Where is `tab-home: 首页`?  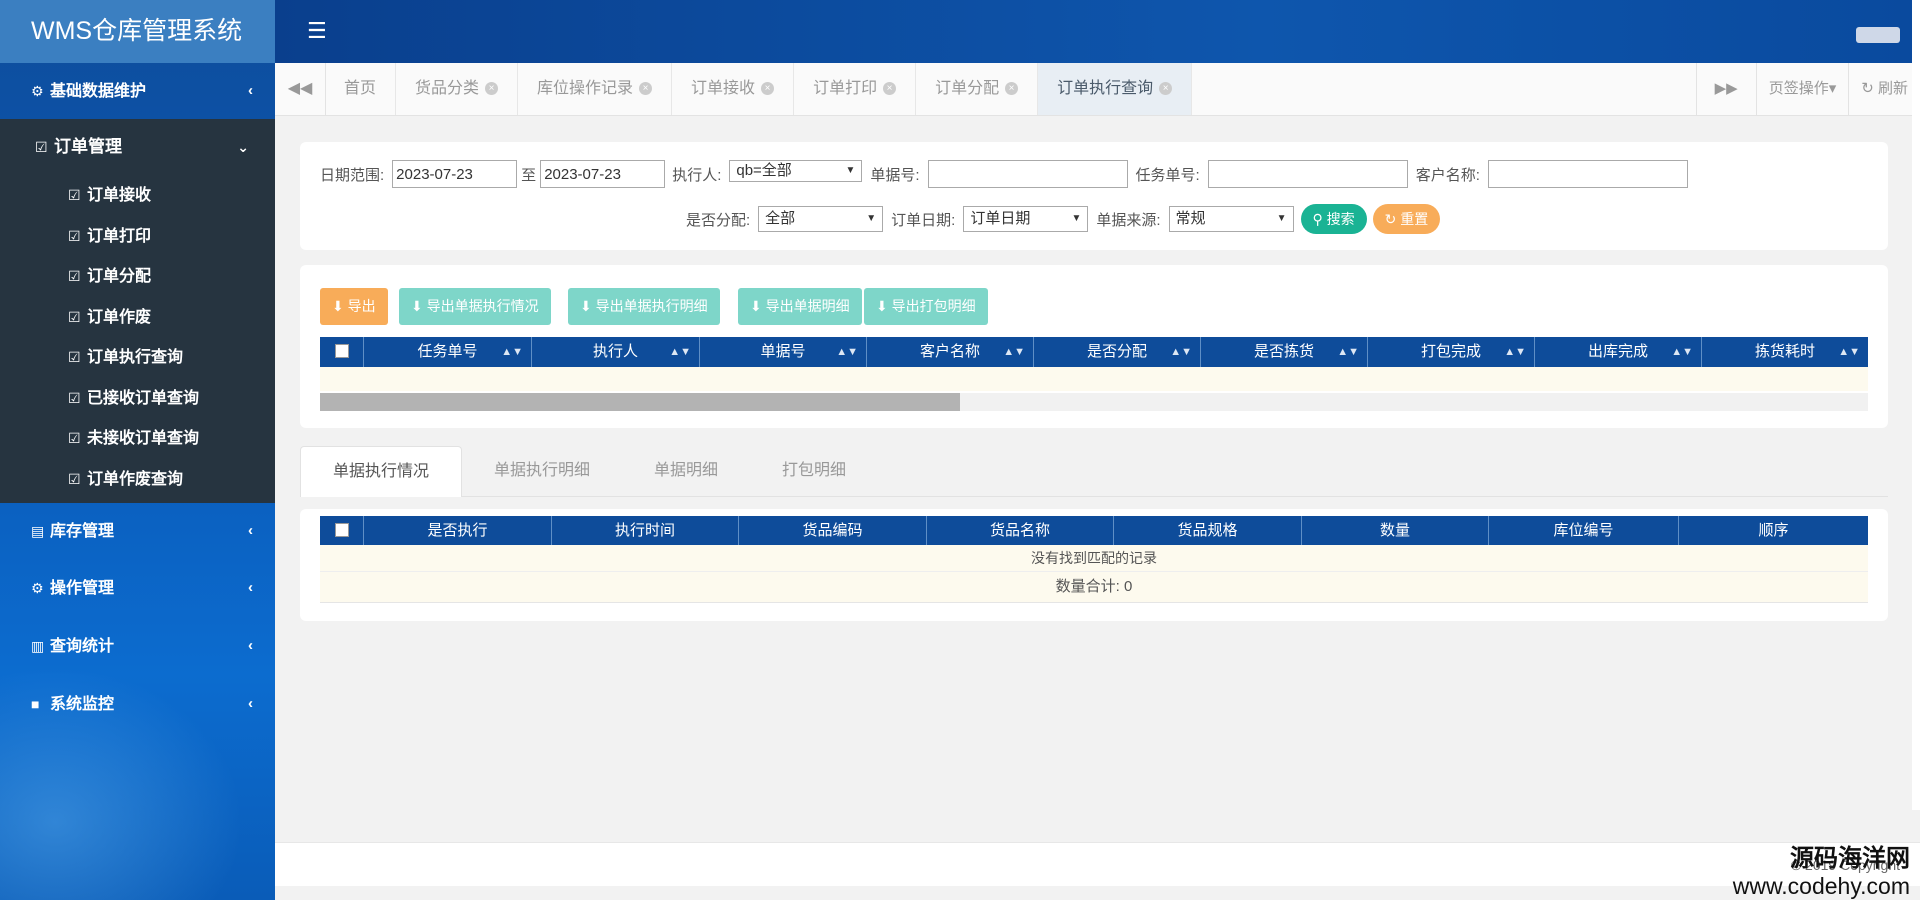 tab-home: 首页 is located at coordinates (361, 89).